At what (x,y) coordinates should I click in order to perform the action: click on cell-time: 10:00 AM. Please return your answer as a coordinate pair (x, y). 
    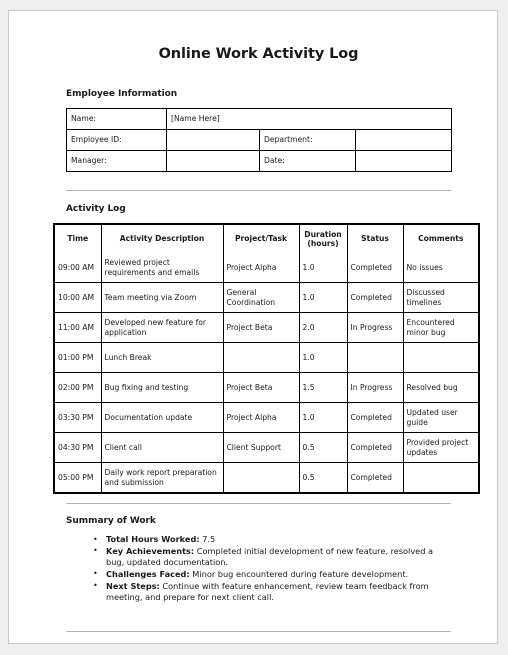
    Looking at the image, I should click on (78, 297).